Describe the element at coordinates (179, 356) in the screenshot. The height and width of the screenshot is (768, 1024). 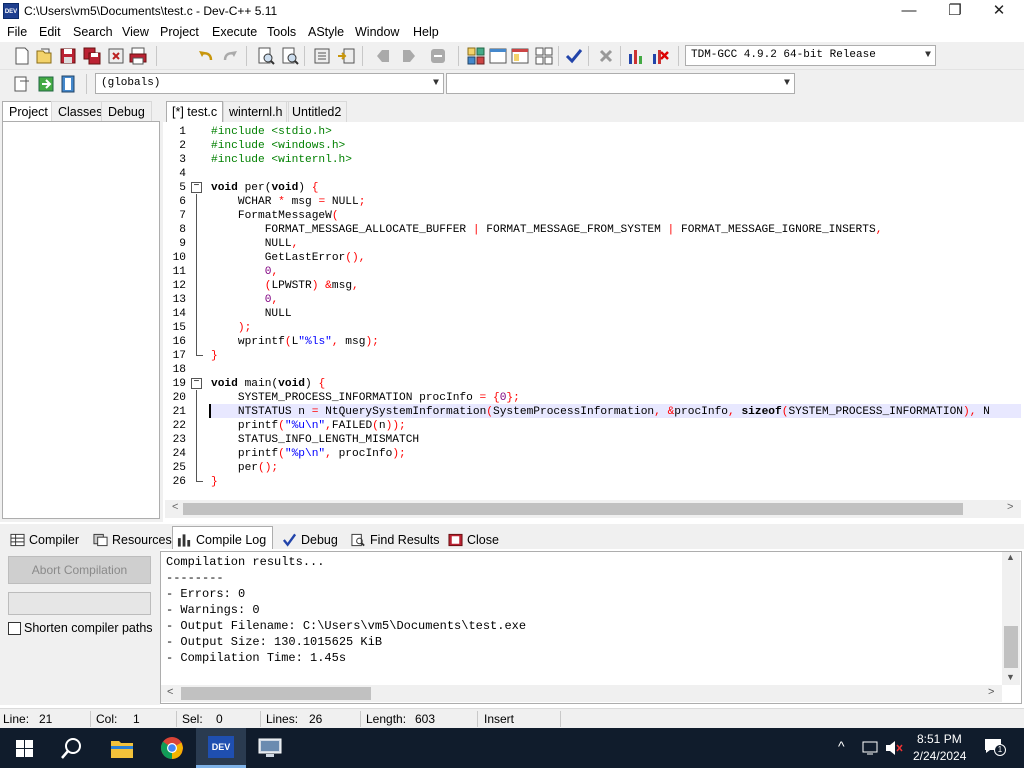
I see `line-number: 17` at that location.